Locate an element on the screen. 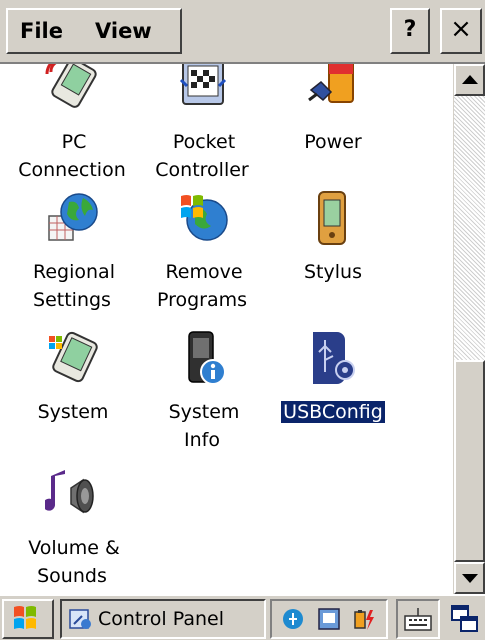 This screenshot has height=640, width=485. pc-connection-icon is located at coordinates (71, 86).